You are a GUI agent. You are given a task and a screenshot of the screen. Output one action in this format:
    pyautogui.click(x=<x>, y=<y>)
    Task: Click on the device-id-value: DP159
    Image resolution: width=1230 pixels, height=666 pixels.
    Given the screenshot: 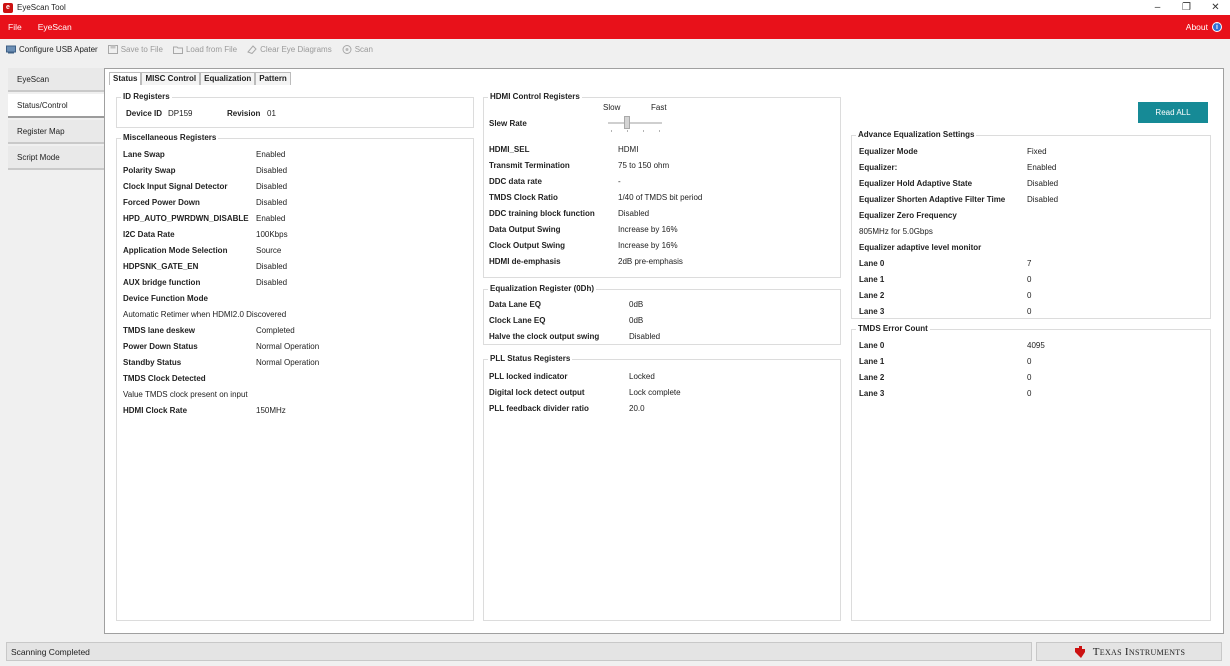 What is the action you would take?
    pyautogui.click(x=180, y=113)
    